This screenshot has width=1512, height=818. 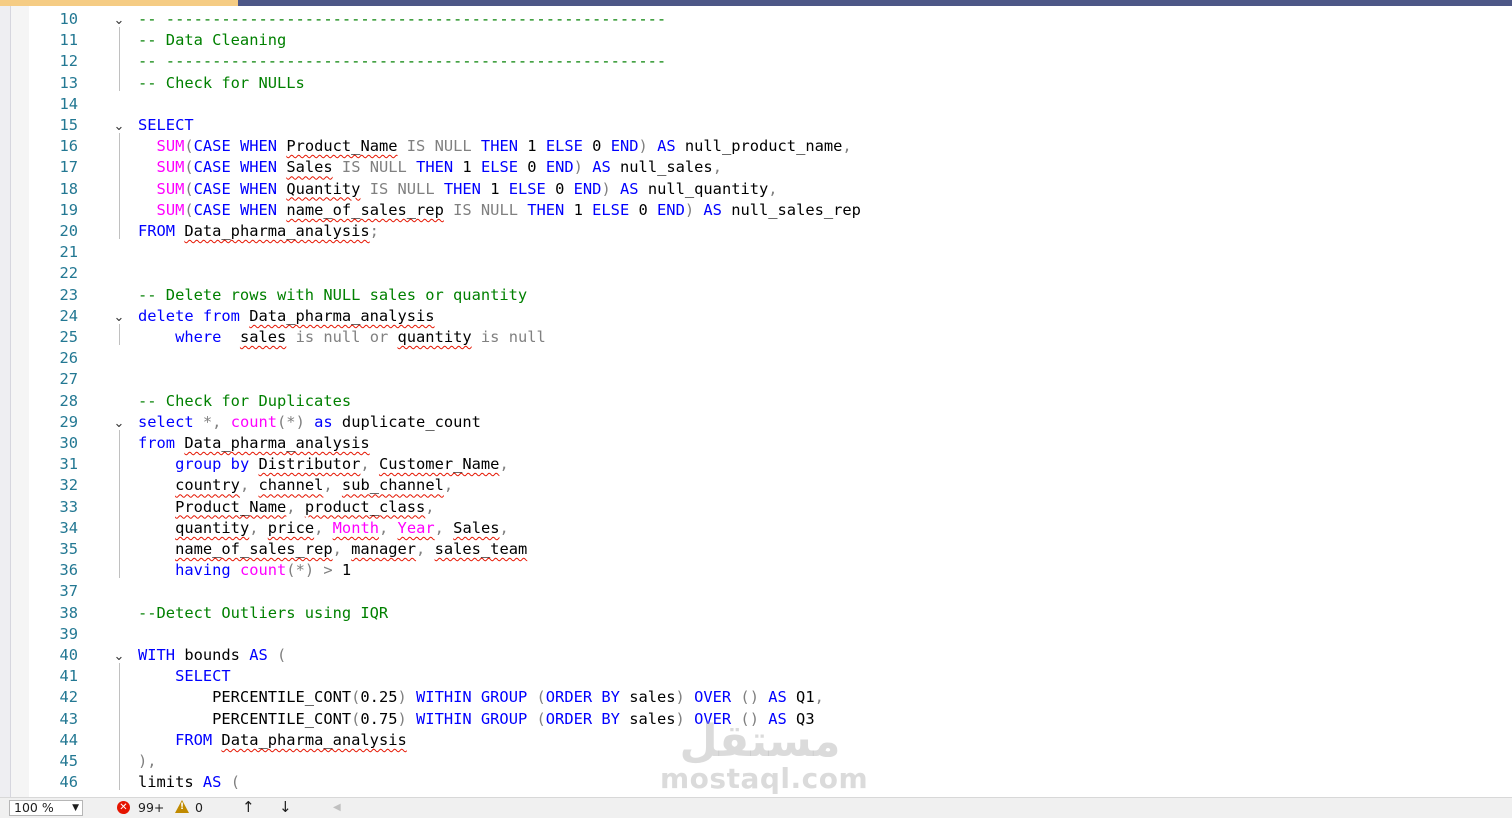 What do you see at coordinates (756, 676) in the screenshot?
I see `code-line: 41 SELECT` at bounding box center [756, 676].